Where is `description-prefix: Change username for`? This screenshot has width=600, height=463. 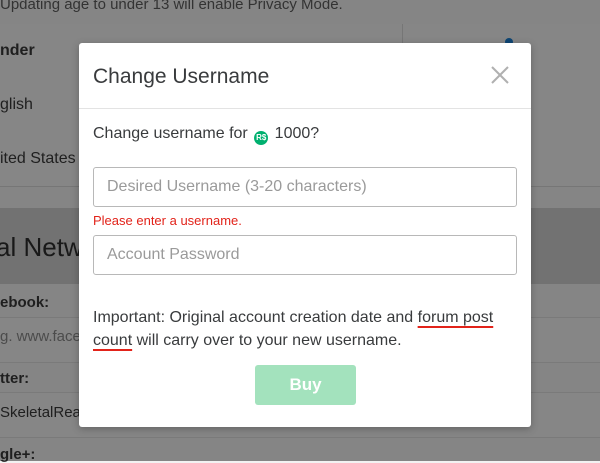
description-prefix: Change username for is located at coordinates (170, 133).